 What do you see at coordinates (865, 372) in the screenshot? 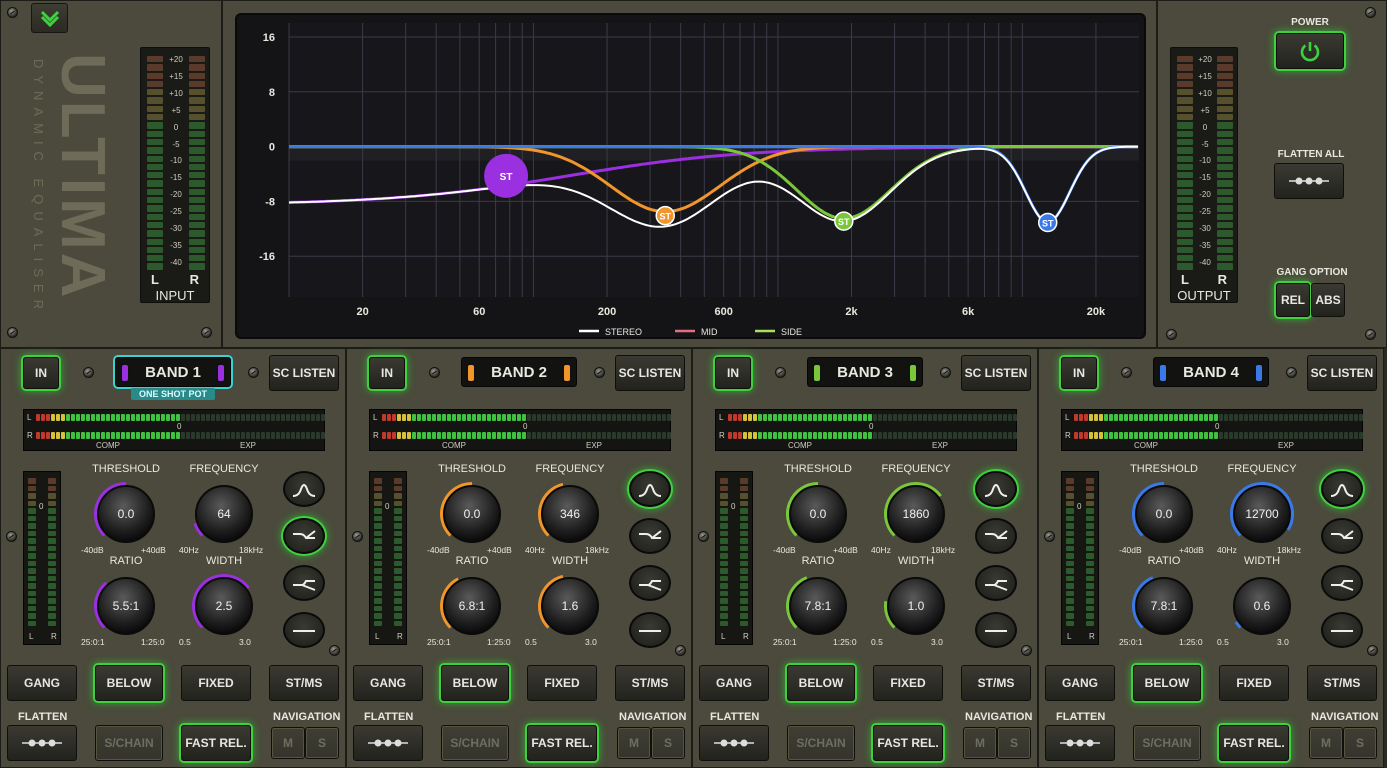
I see `band-name-selector: BAND 3` at bounding box center [865, 372].